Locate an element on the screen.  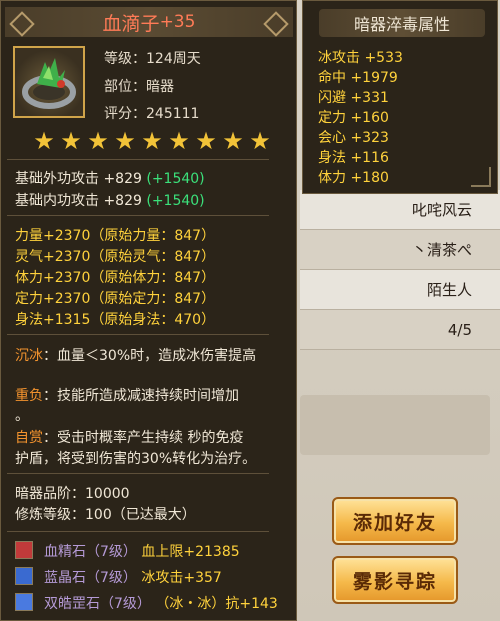
track-label: 雾影寻踪 is located at coordinates (394, 581).